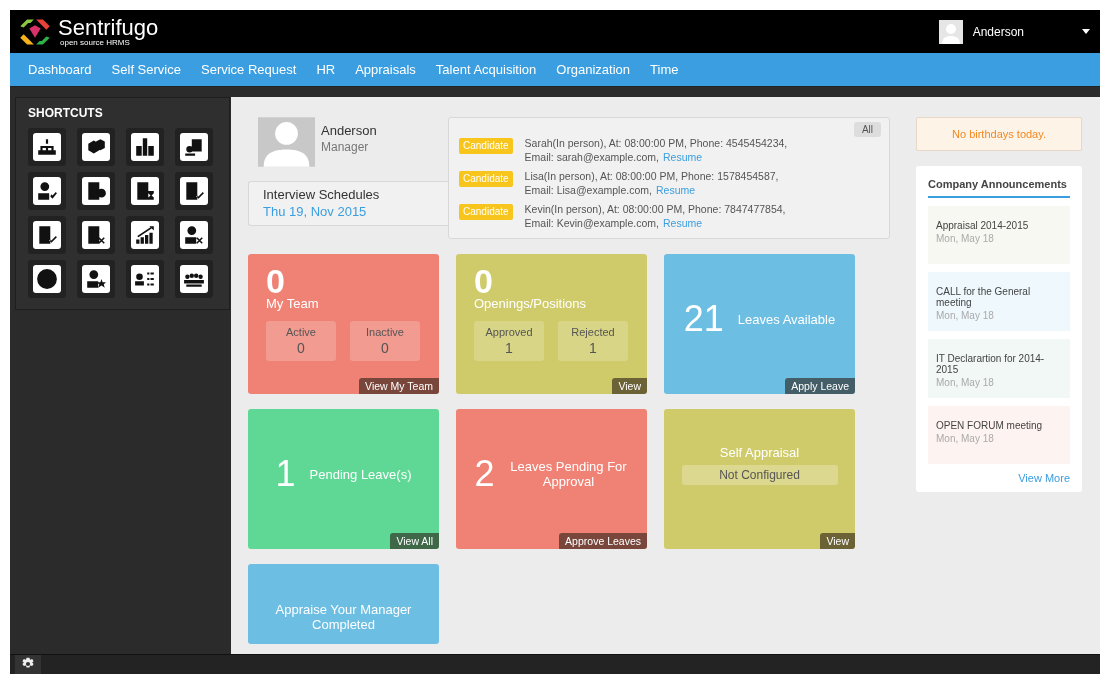 This screenshot has height=674, width=1100. What do you see at coordinates (315, 211) in the screenshot?
I see `interview-date: Thu 19, Nov 2015` at bounding box center [315, 211].